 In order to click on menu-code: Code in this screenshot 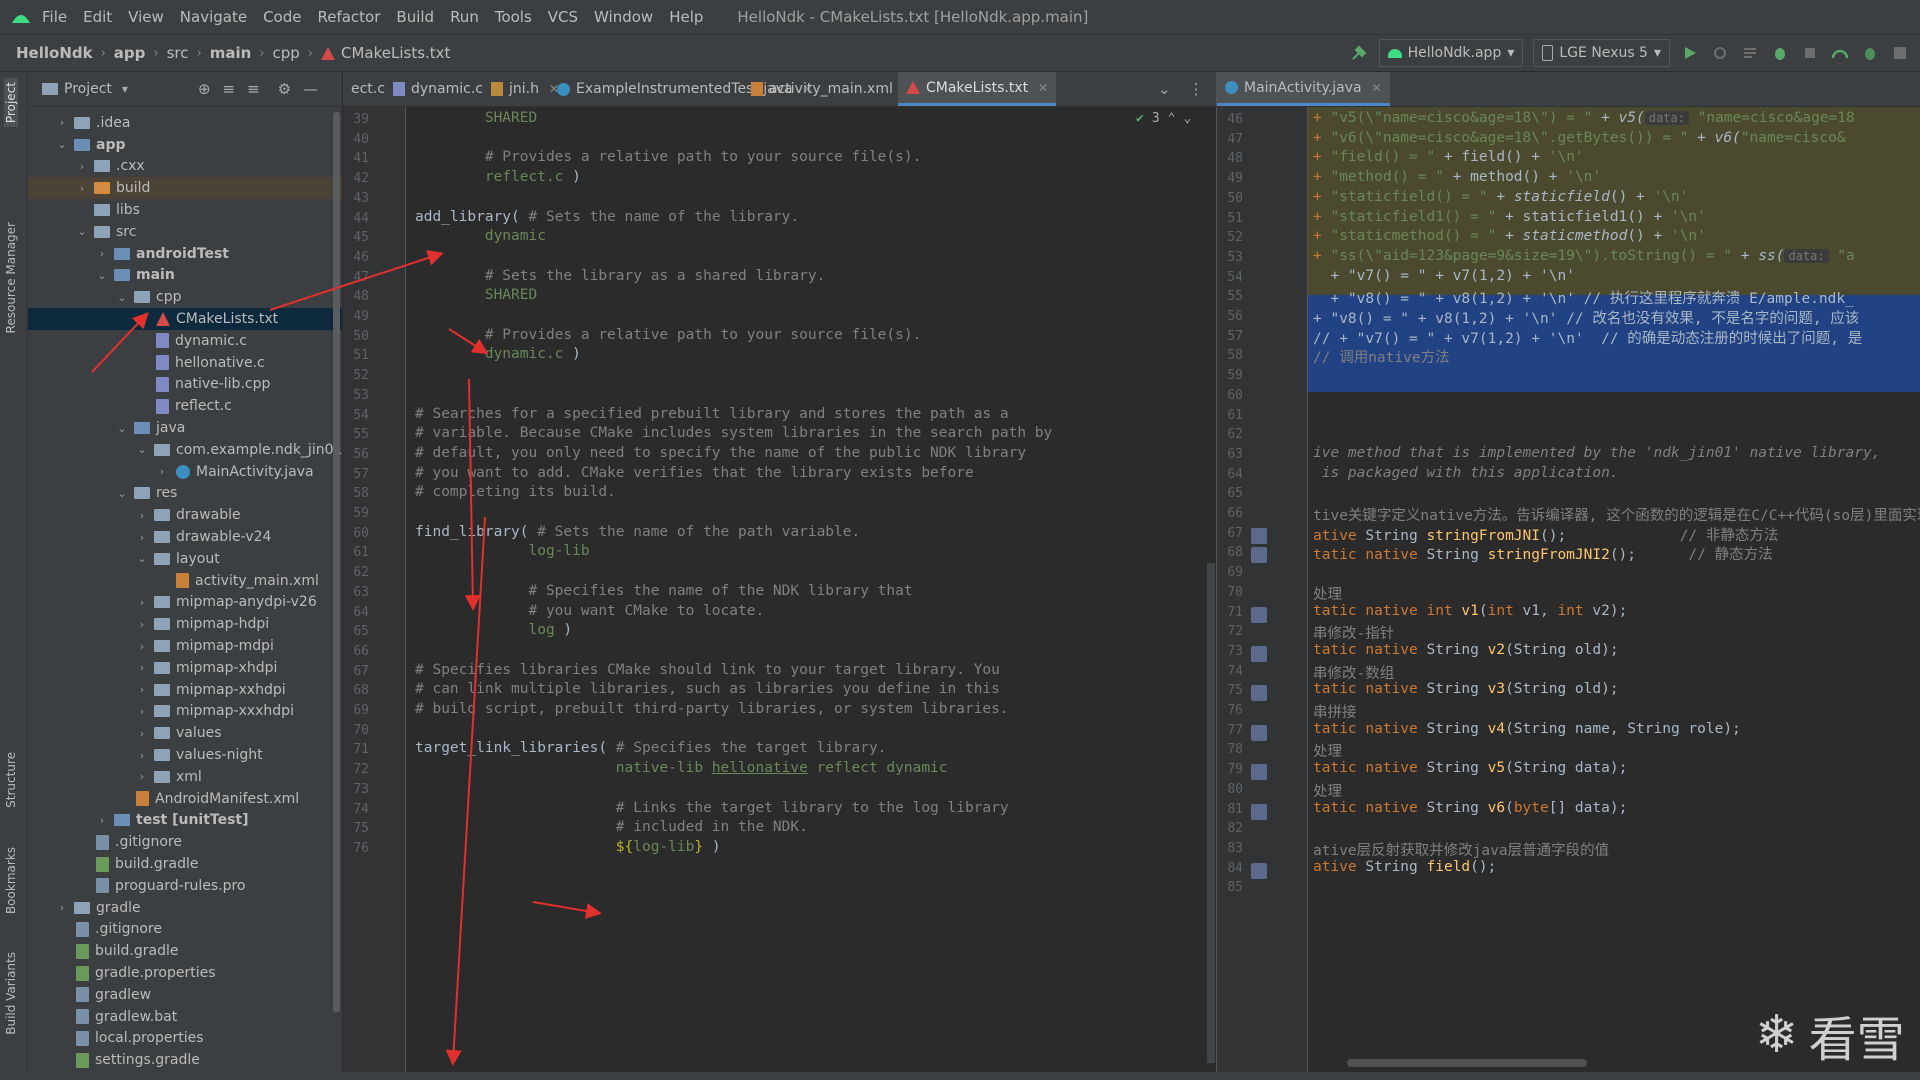, I will do `click(282, 17)`.